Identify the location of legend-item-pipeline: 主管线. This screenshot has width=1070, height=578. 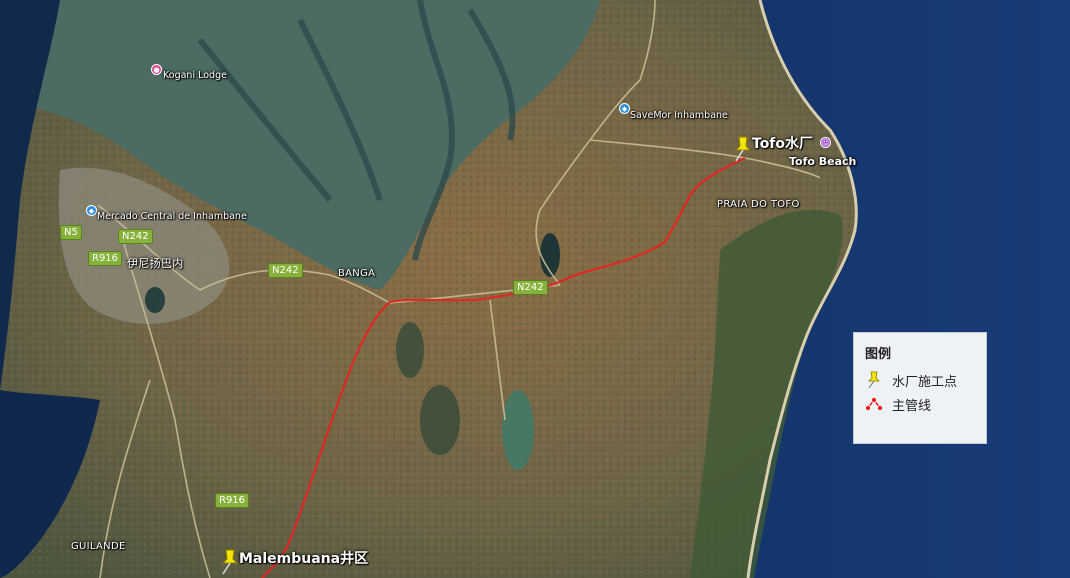
(920, 404).